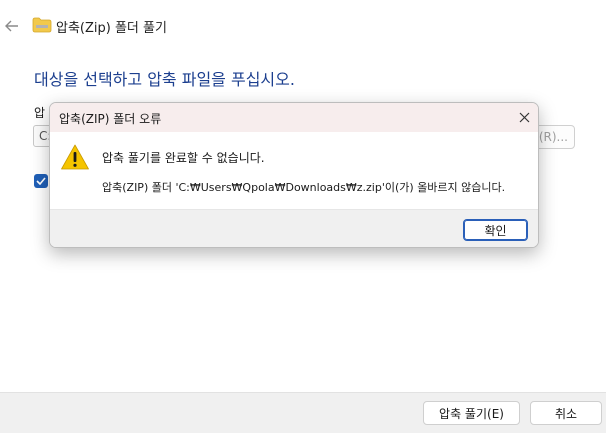  Describe the element at coordinates (294, 228) in the screenshot. I see `dialog-footer: 확인` at that location.